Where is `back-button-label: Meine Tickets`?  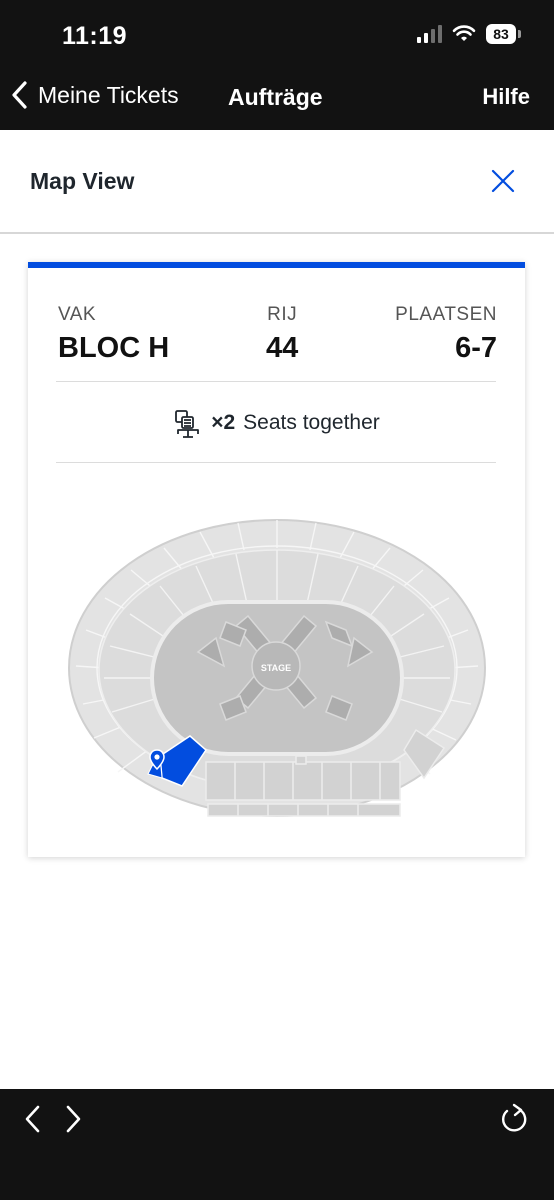
back-button-label: Meine Tickets is located at coordinates (108, 94).